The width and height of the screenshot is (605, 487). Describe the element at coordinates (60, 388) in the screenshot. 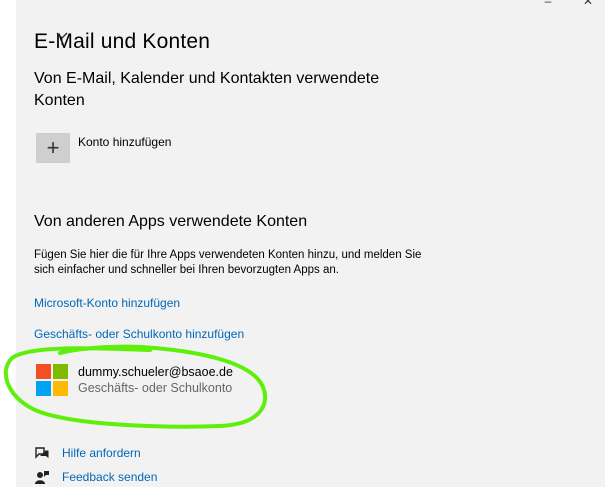

I see `logo-square-yellow` at that location.